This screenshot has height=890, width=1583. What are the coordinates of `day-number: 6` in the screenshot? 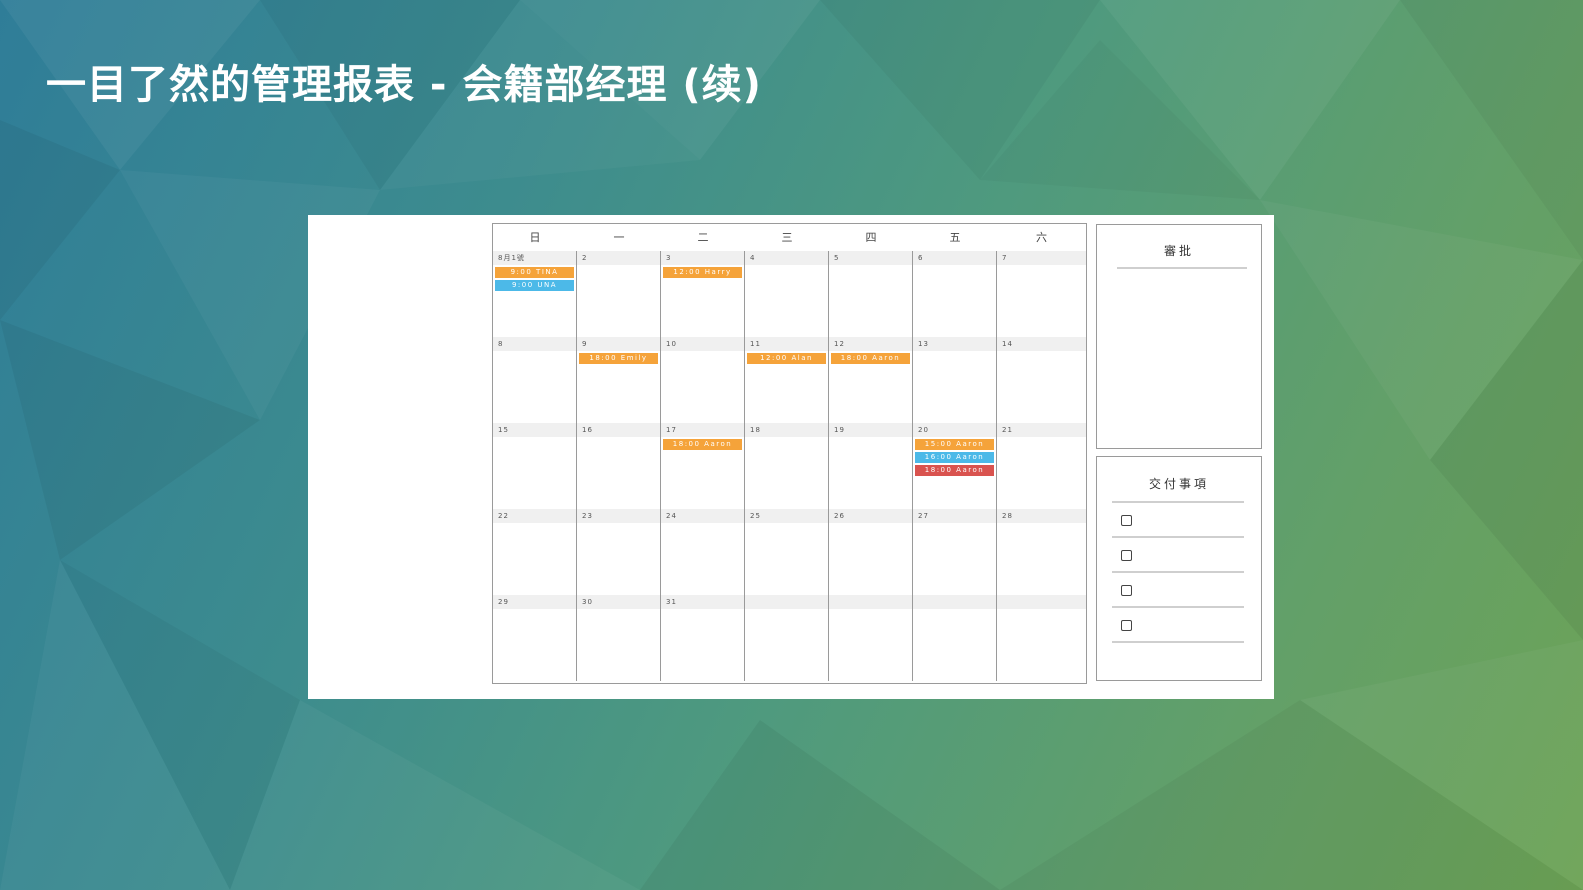 It's located at (954, 258).